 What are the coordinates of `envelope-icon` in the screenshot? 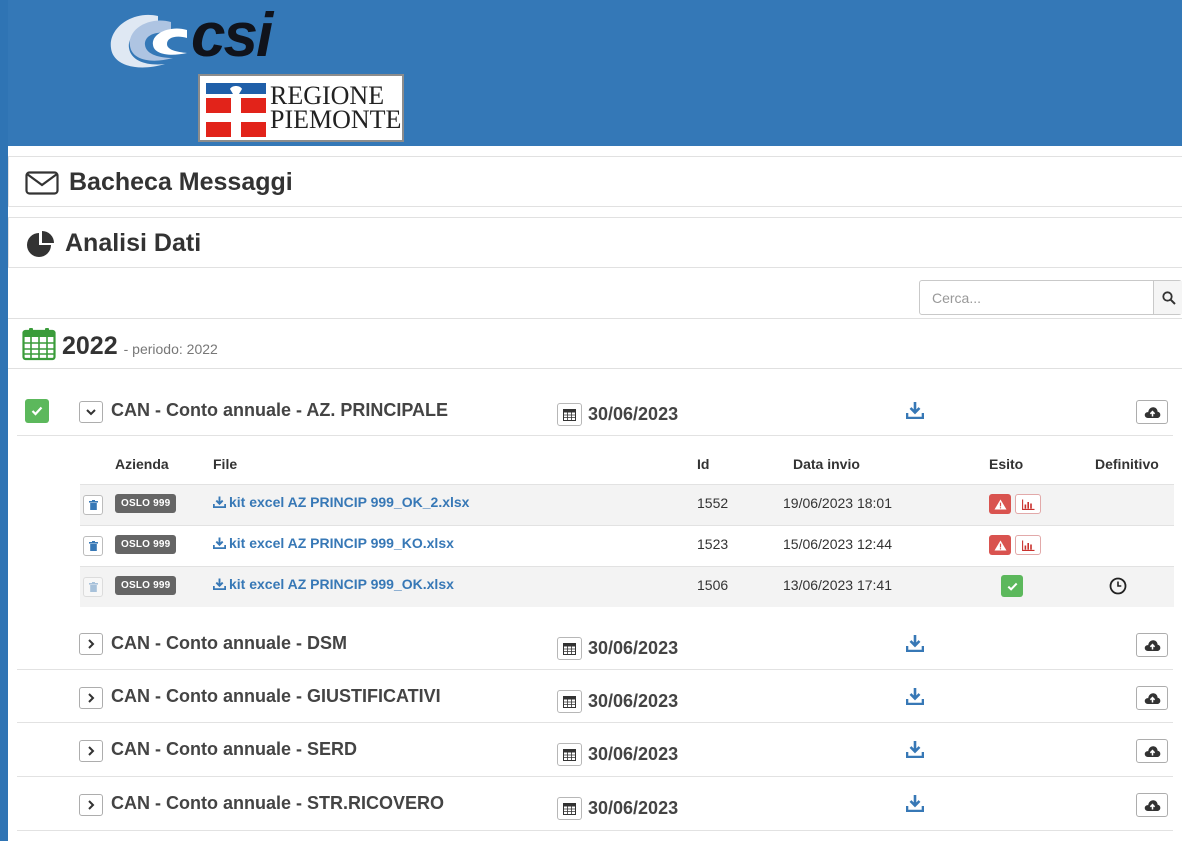 It's located at (42, 182).